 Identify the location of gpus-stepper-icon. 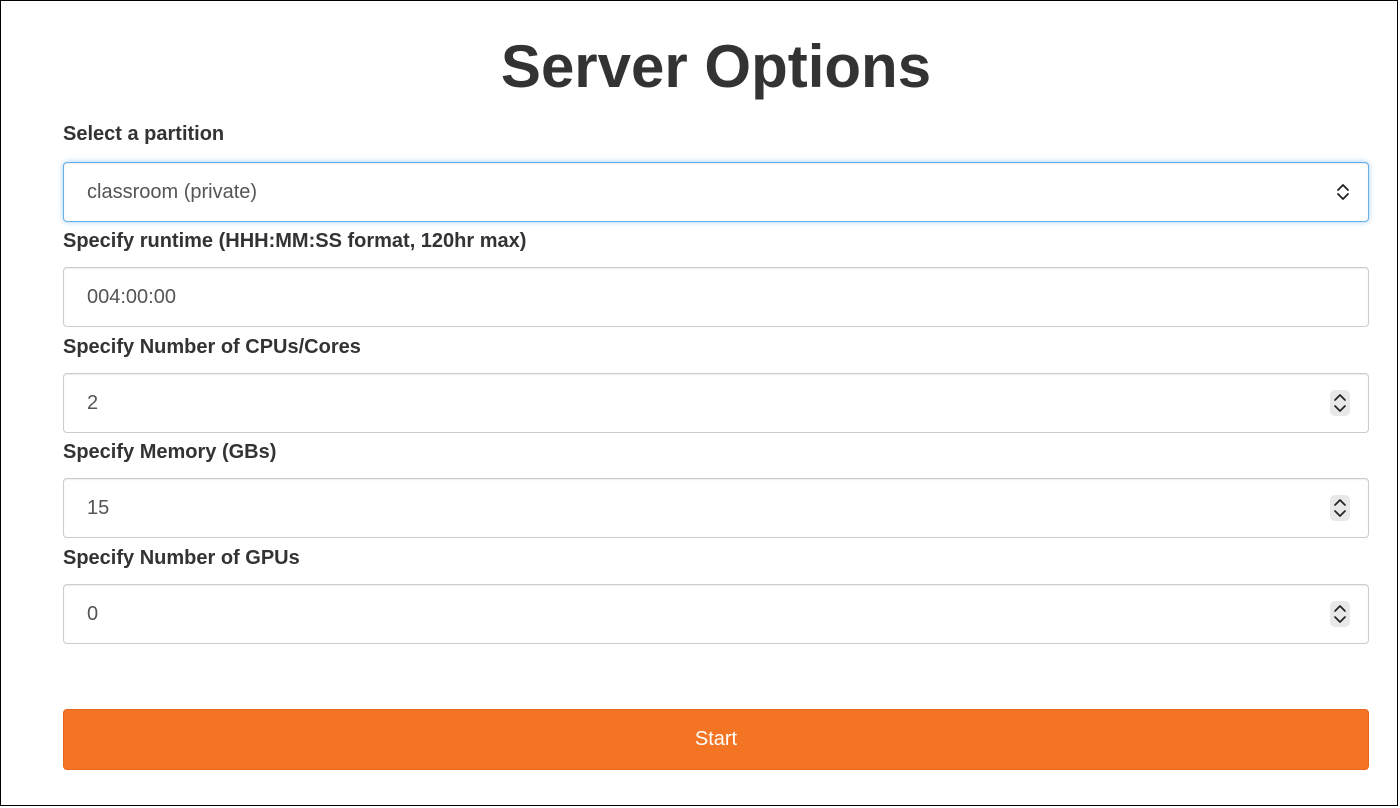
(1340, 614).